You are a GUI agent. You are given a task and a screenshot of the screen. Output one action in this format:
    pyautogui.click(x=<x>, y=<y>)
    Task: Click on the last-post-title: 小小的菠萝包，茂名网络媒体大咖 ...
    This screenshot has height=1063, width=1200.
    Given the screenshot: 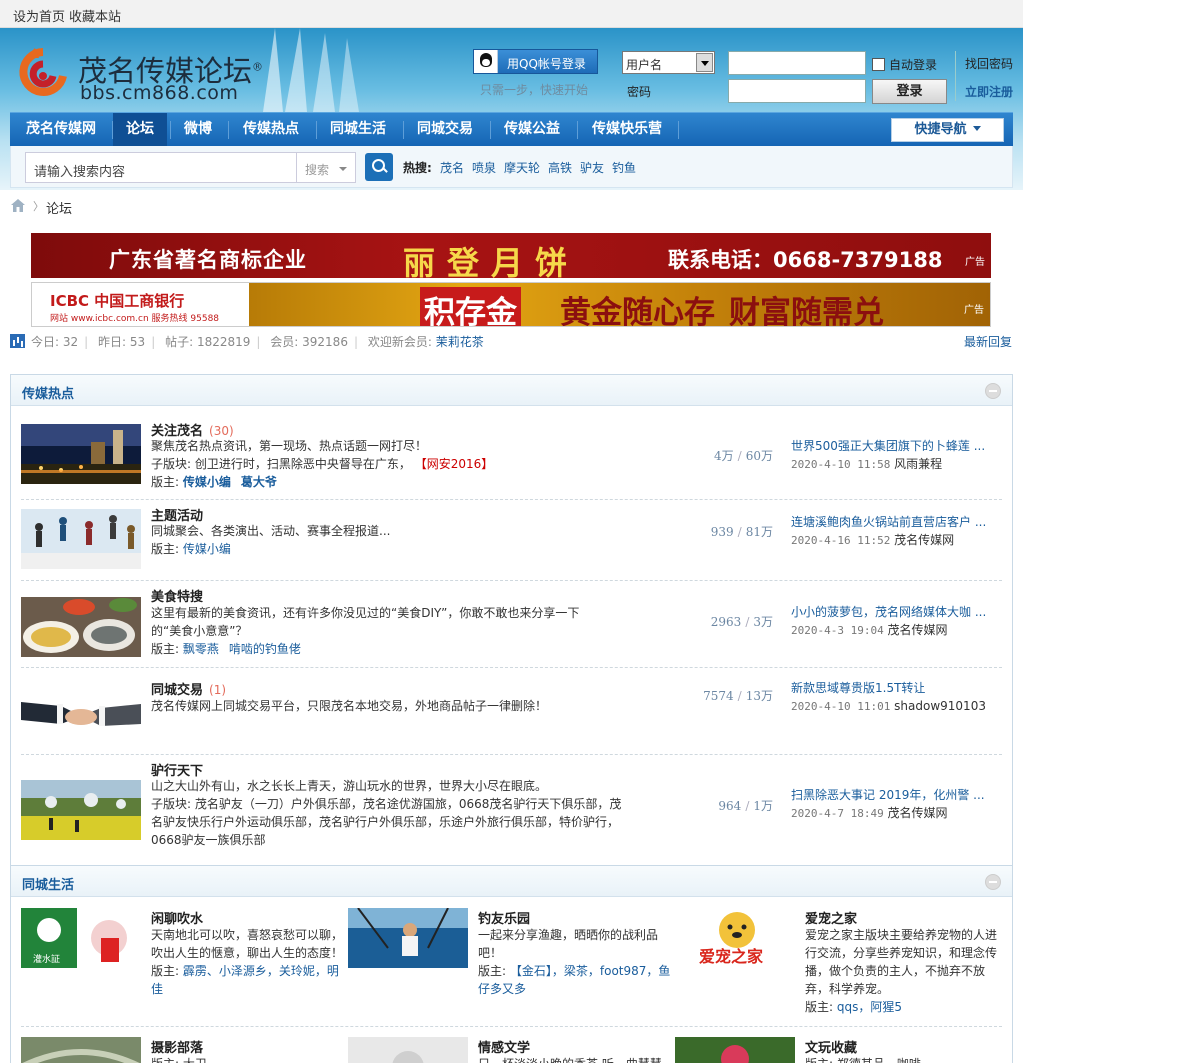 What is the action you would take?
    pyautogui.click(x=896, y=612)
    